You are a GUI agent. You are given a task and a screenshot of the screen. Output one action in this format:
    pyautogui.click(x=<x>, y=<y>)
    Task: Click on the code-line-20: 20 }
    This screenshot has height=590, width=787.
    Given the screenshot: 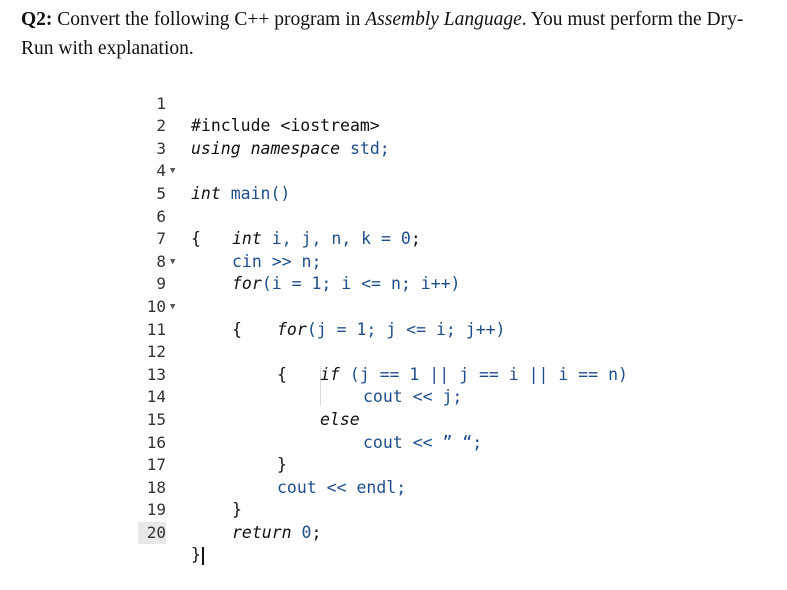 What is the action you would take?
    pyautogui.click(x=419, y=532)
    